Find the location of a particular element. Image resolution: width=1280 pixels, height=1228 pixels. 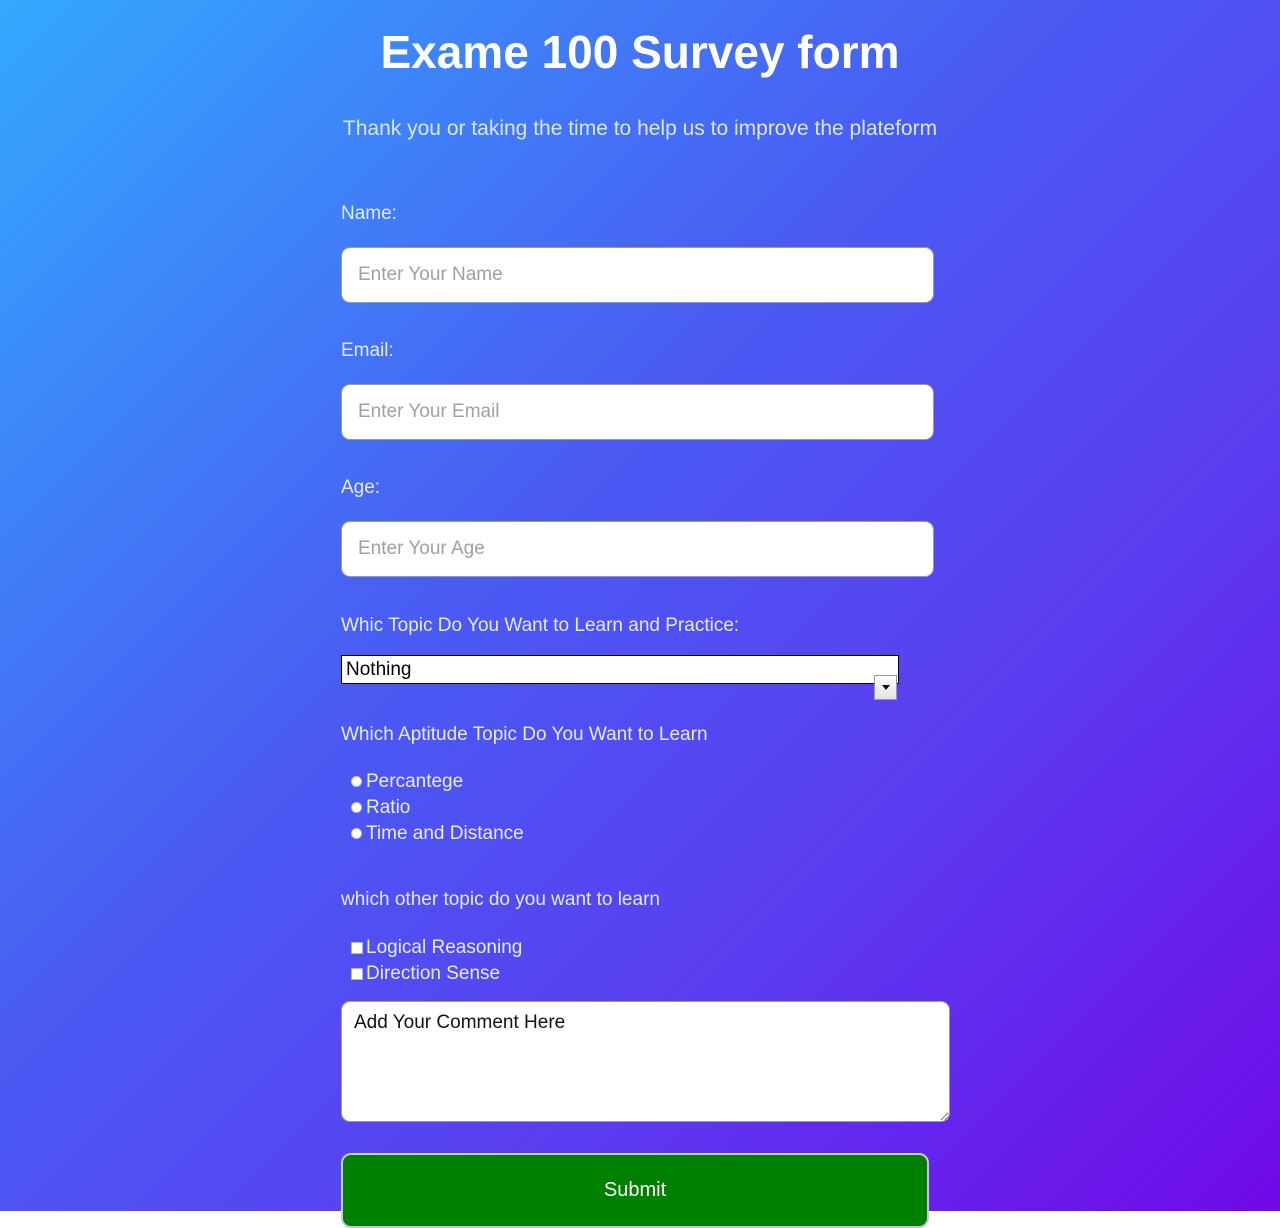

aptitude-radio-group: Percantege Ratio Time and Distance is located at coordinates (640, 808).